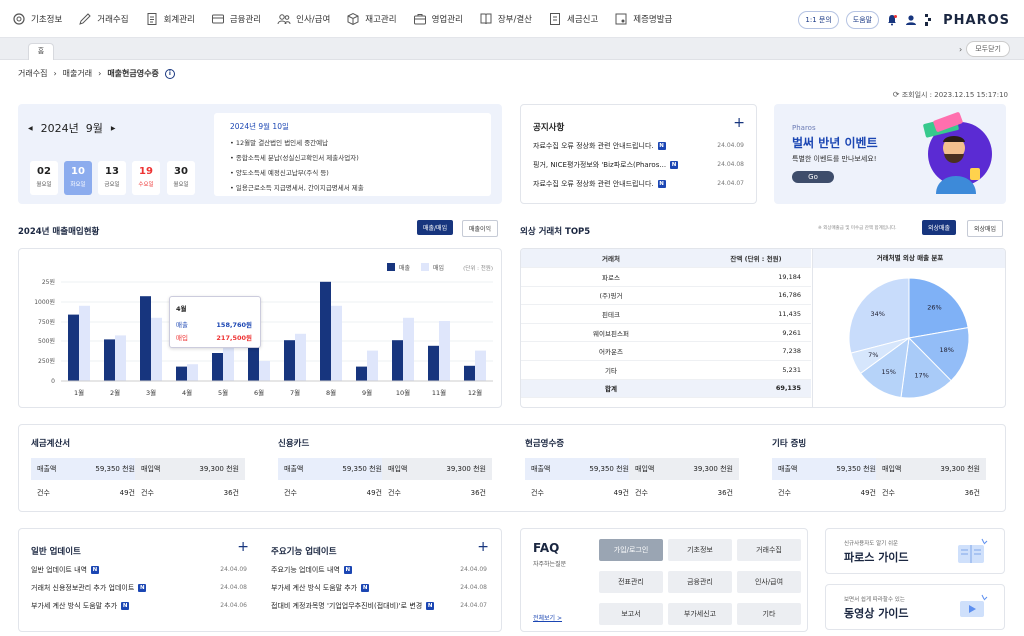 This screenshot has width=1024, height=636. I want to click on bell-icon, so click(892, 20).